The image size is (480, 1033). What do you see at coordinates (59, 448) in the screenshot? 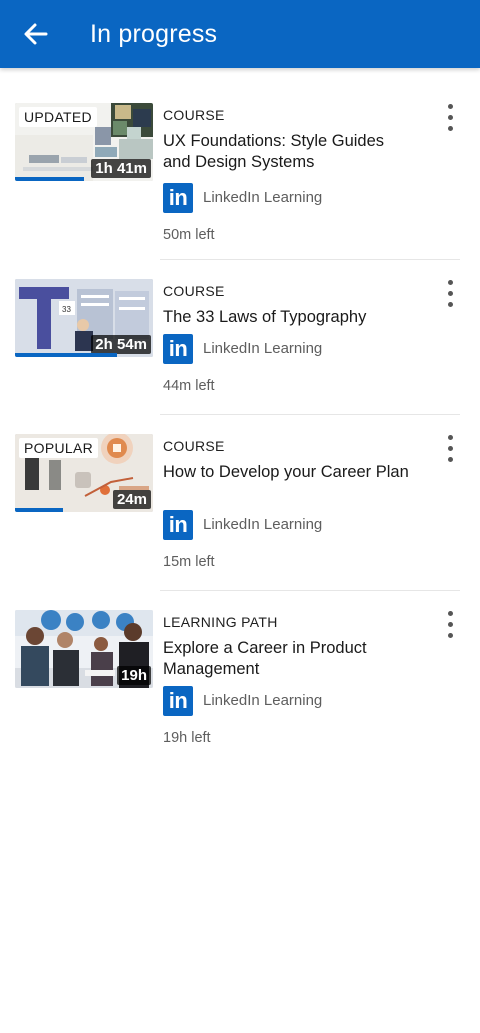
I see `popular-badge: POPULAR` at bounding box center [59, 448].